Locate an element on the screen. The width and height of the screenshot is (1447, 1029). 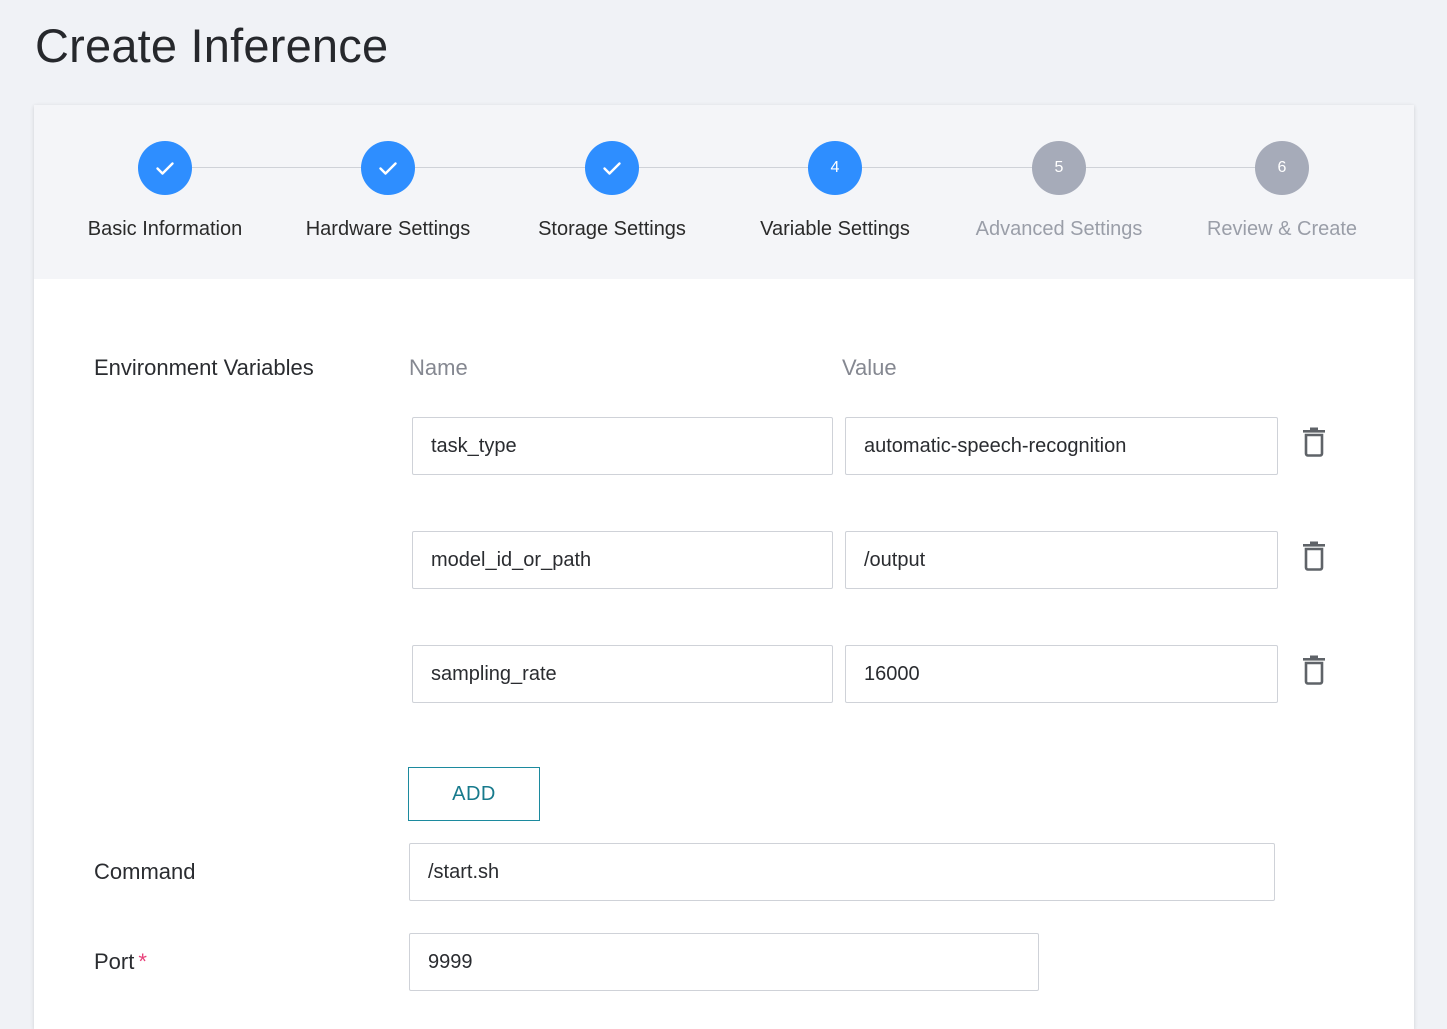
step-6-circle: 6 is located at coordinates (1282, 168).